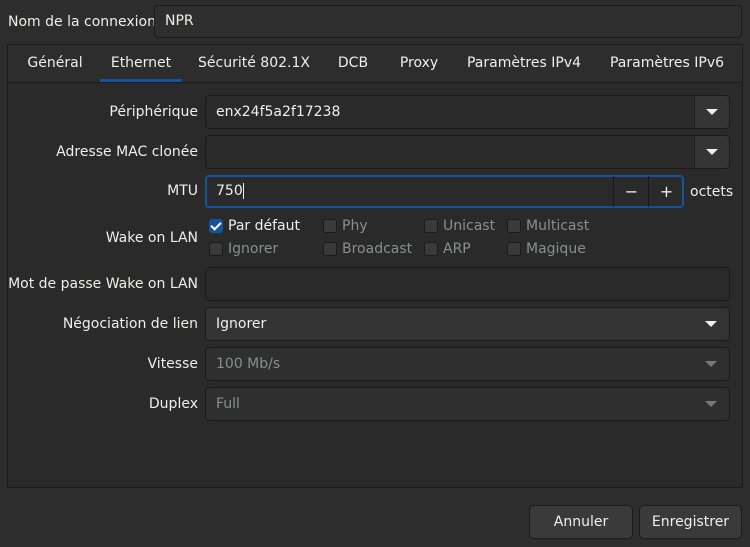 The image size is (750, 547). I want to click on tab-dcb: DCB, so click(353, 63).